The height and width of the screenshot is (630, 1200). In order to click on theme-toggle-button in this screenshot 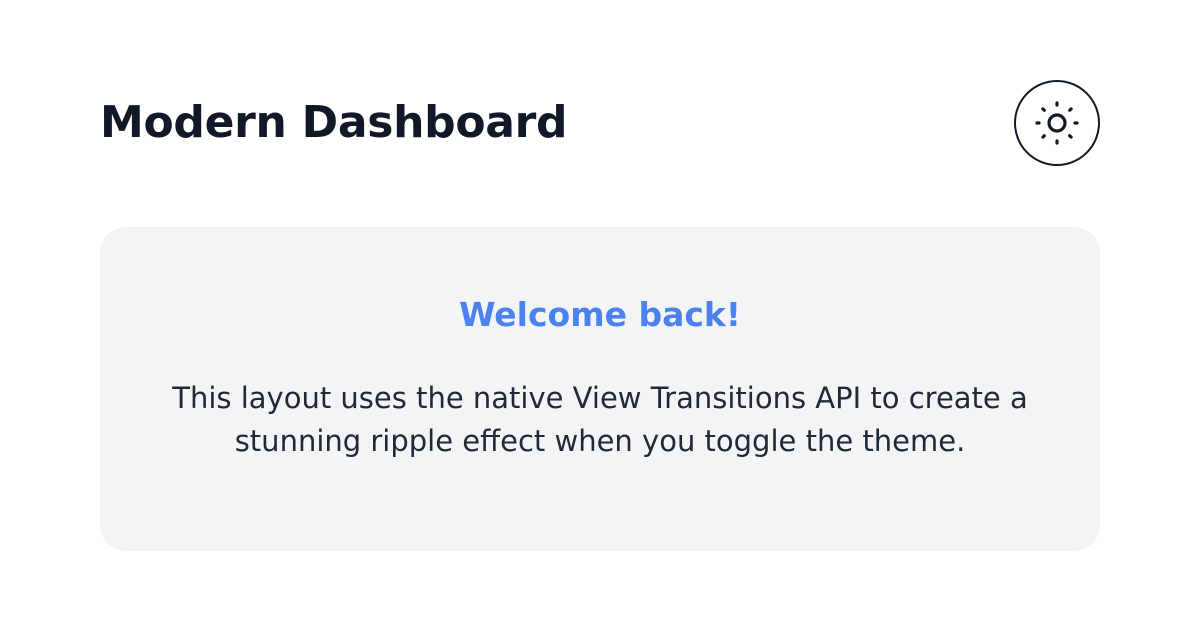, I will do `click(1057, 123)`.